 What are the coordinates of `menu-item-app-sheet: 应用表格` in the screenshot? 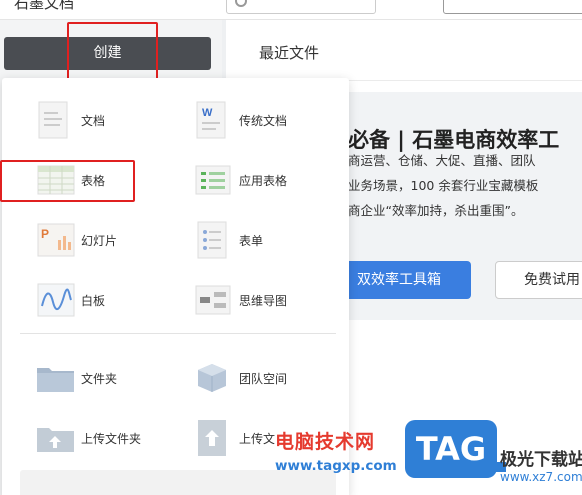 It's located at (254, 180).